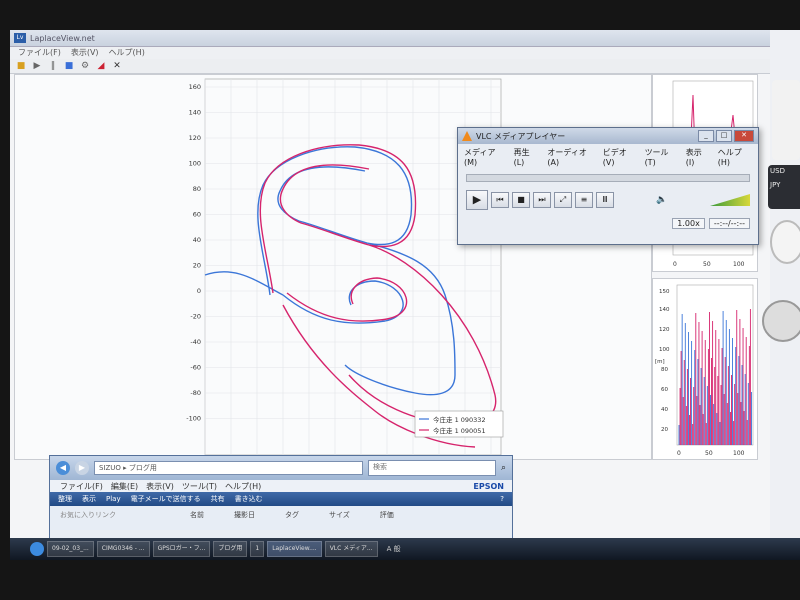 This screenshot has height=600, width=800. I want to click on vlc-menu-playback: 再生 (L), so click(527, 157).